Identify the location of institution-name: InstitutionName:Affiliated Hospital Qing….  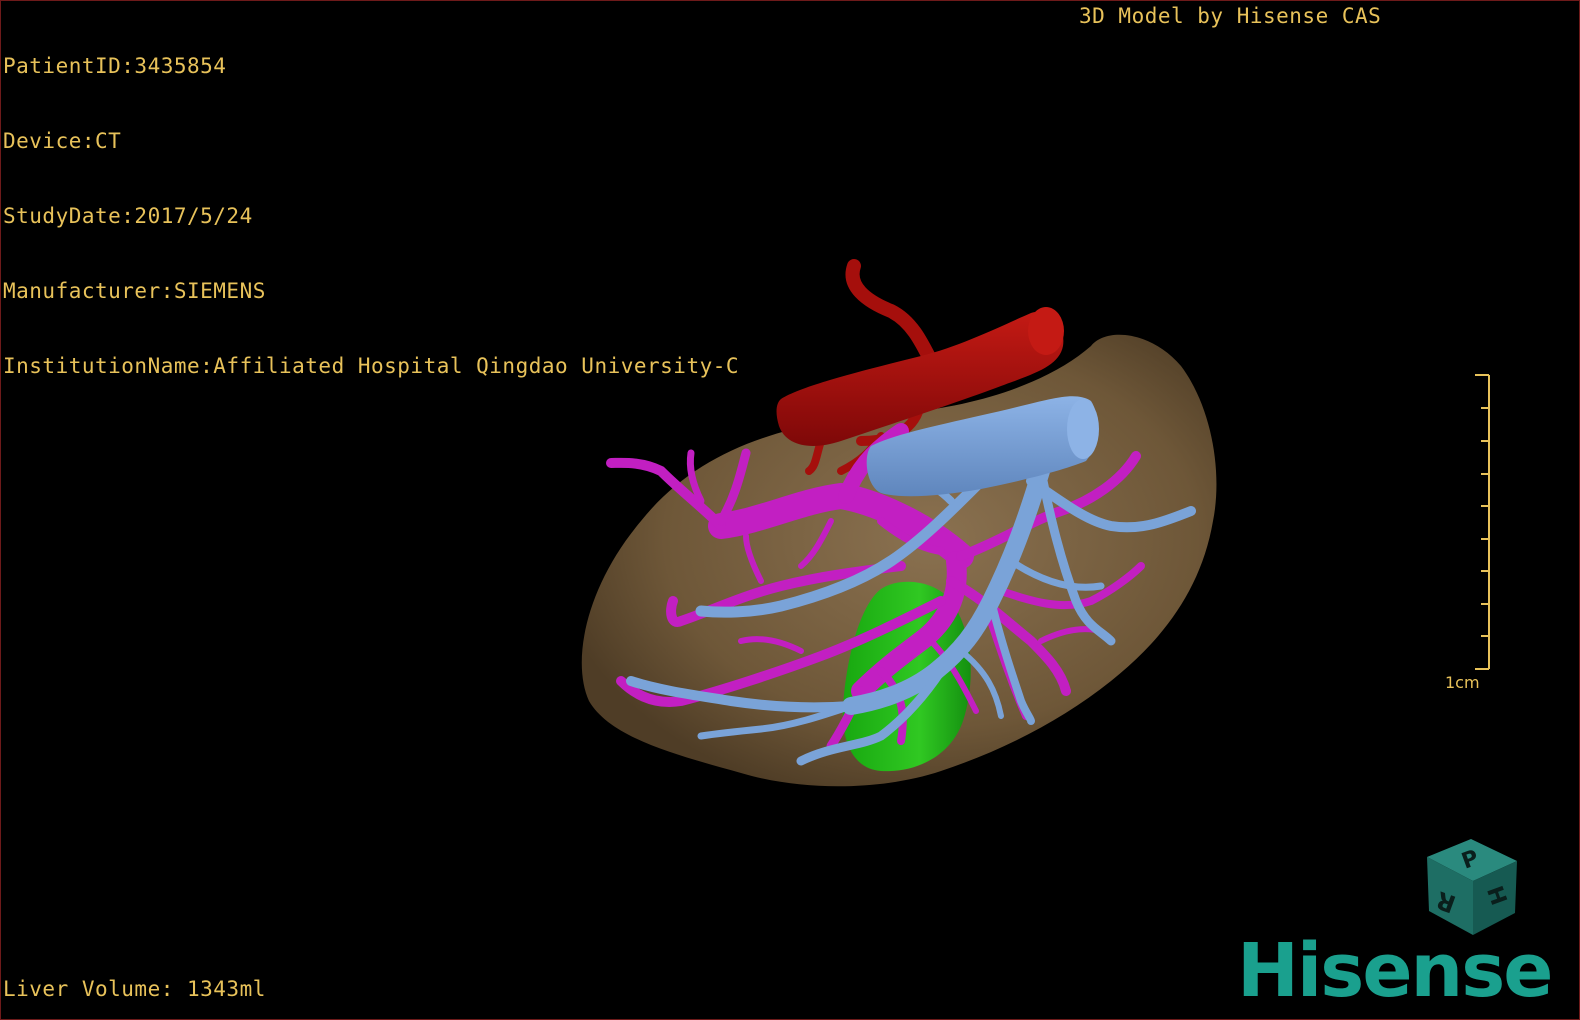
(371, 366).